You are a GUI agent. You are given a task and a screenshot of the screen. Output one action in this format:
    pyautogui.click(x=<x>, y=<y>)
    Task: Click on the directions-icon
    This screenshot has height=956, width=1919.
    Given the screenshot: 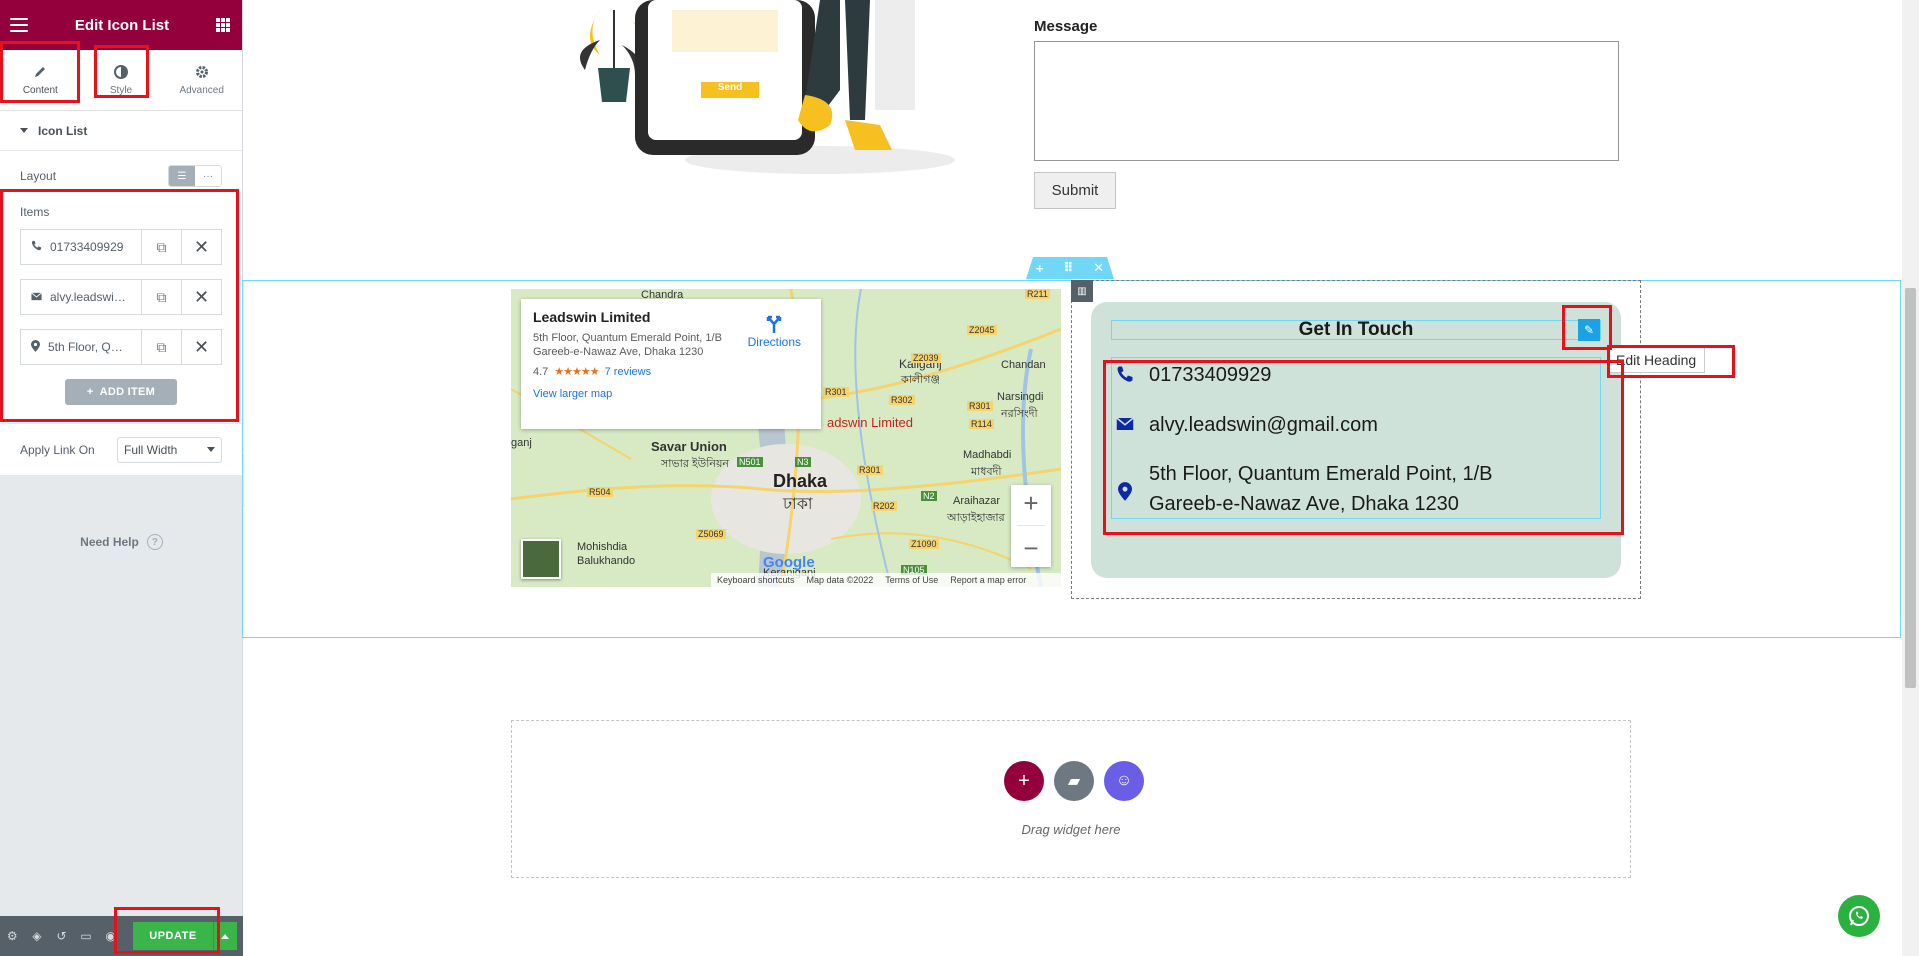 What is the action you would take?
    pyautogui.click(x=774, y=324)
    